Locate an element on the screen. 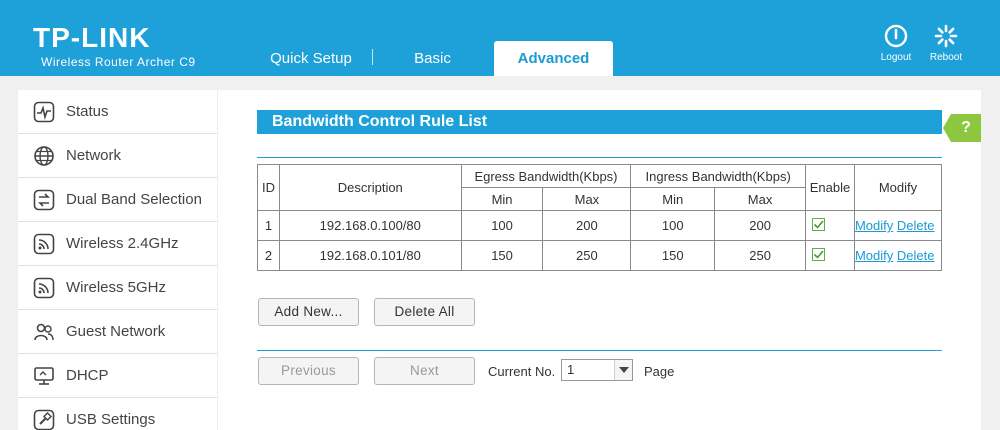  current-page-label: Current No. is located at coordinates (522, 371).